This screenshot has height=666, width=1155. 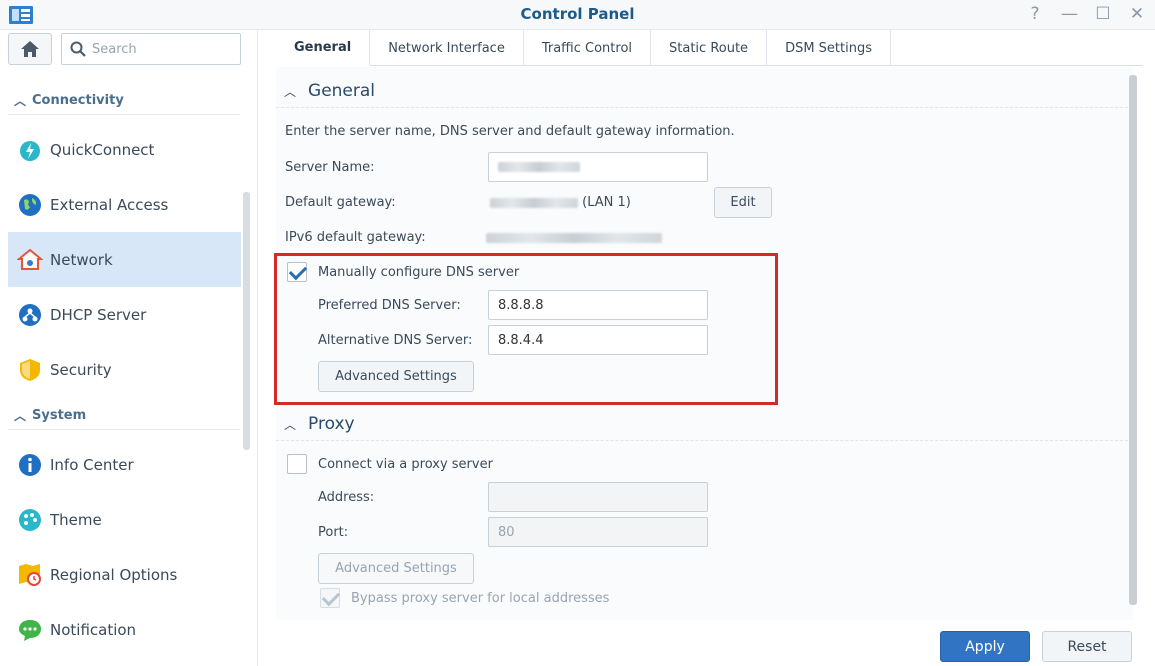 What do you see at coordinates (323, 48) in the screenshot?
I see `tab-general: General` at bounding box center [323, 48].